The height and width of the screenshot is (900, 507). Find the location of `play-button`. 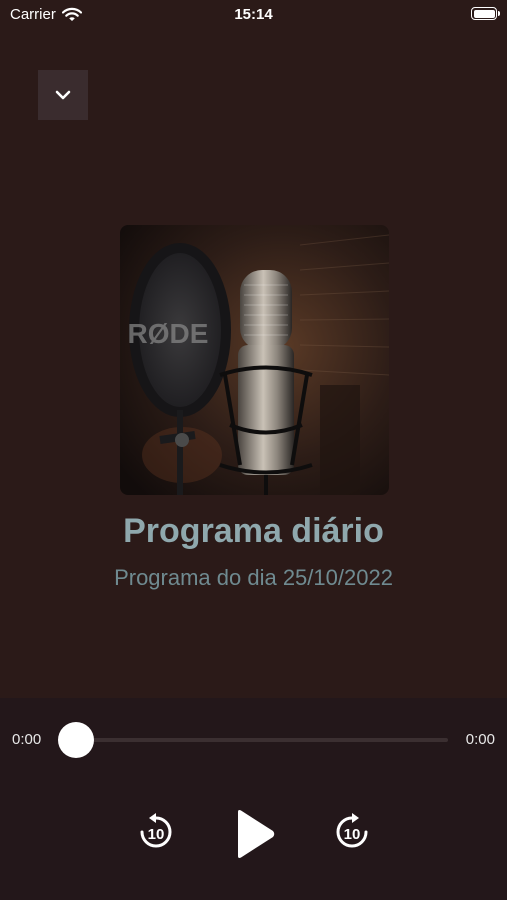

play-button is located at coordinates (254, 834).